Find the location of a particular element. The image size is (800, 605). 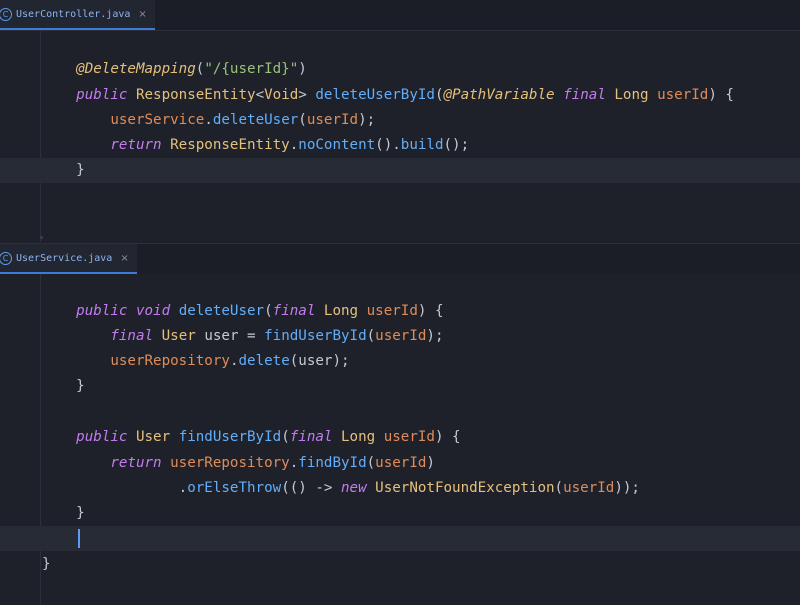

code-line: final User user = findUserById(userId); is located at coordinates (277, 336).